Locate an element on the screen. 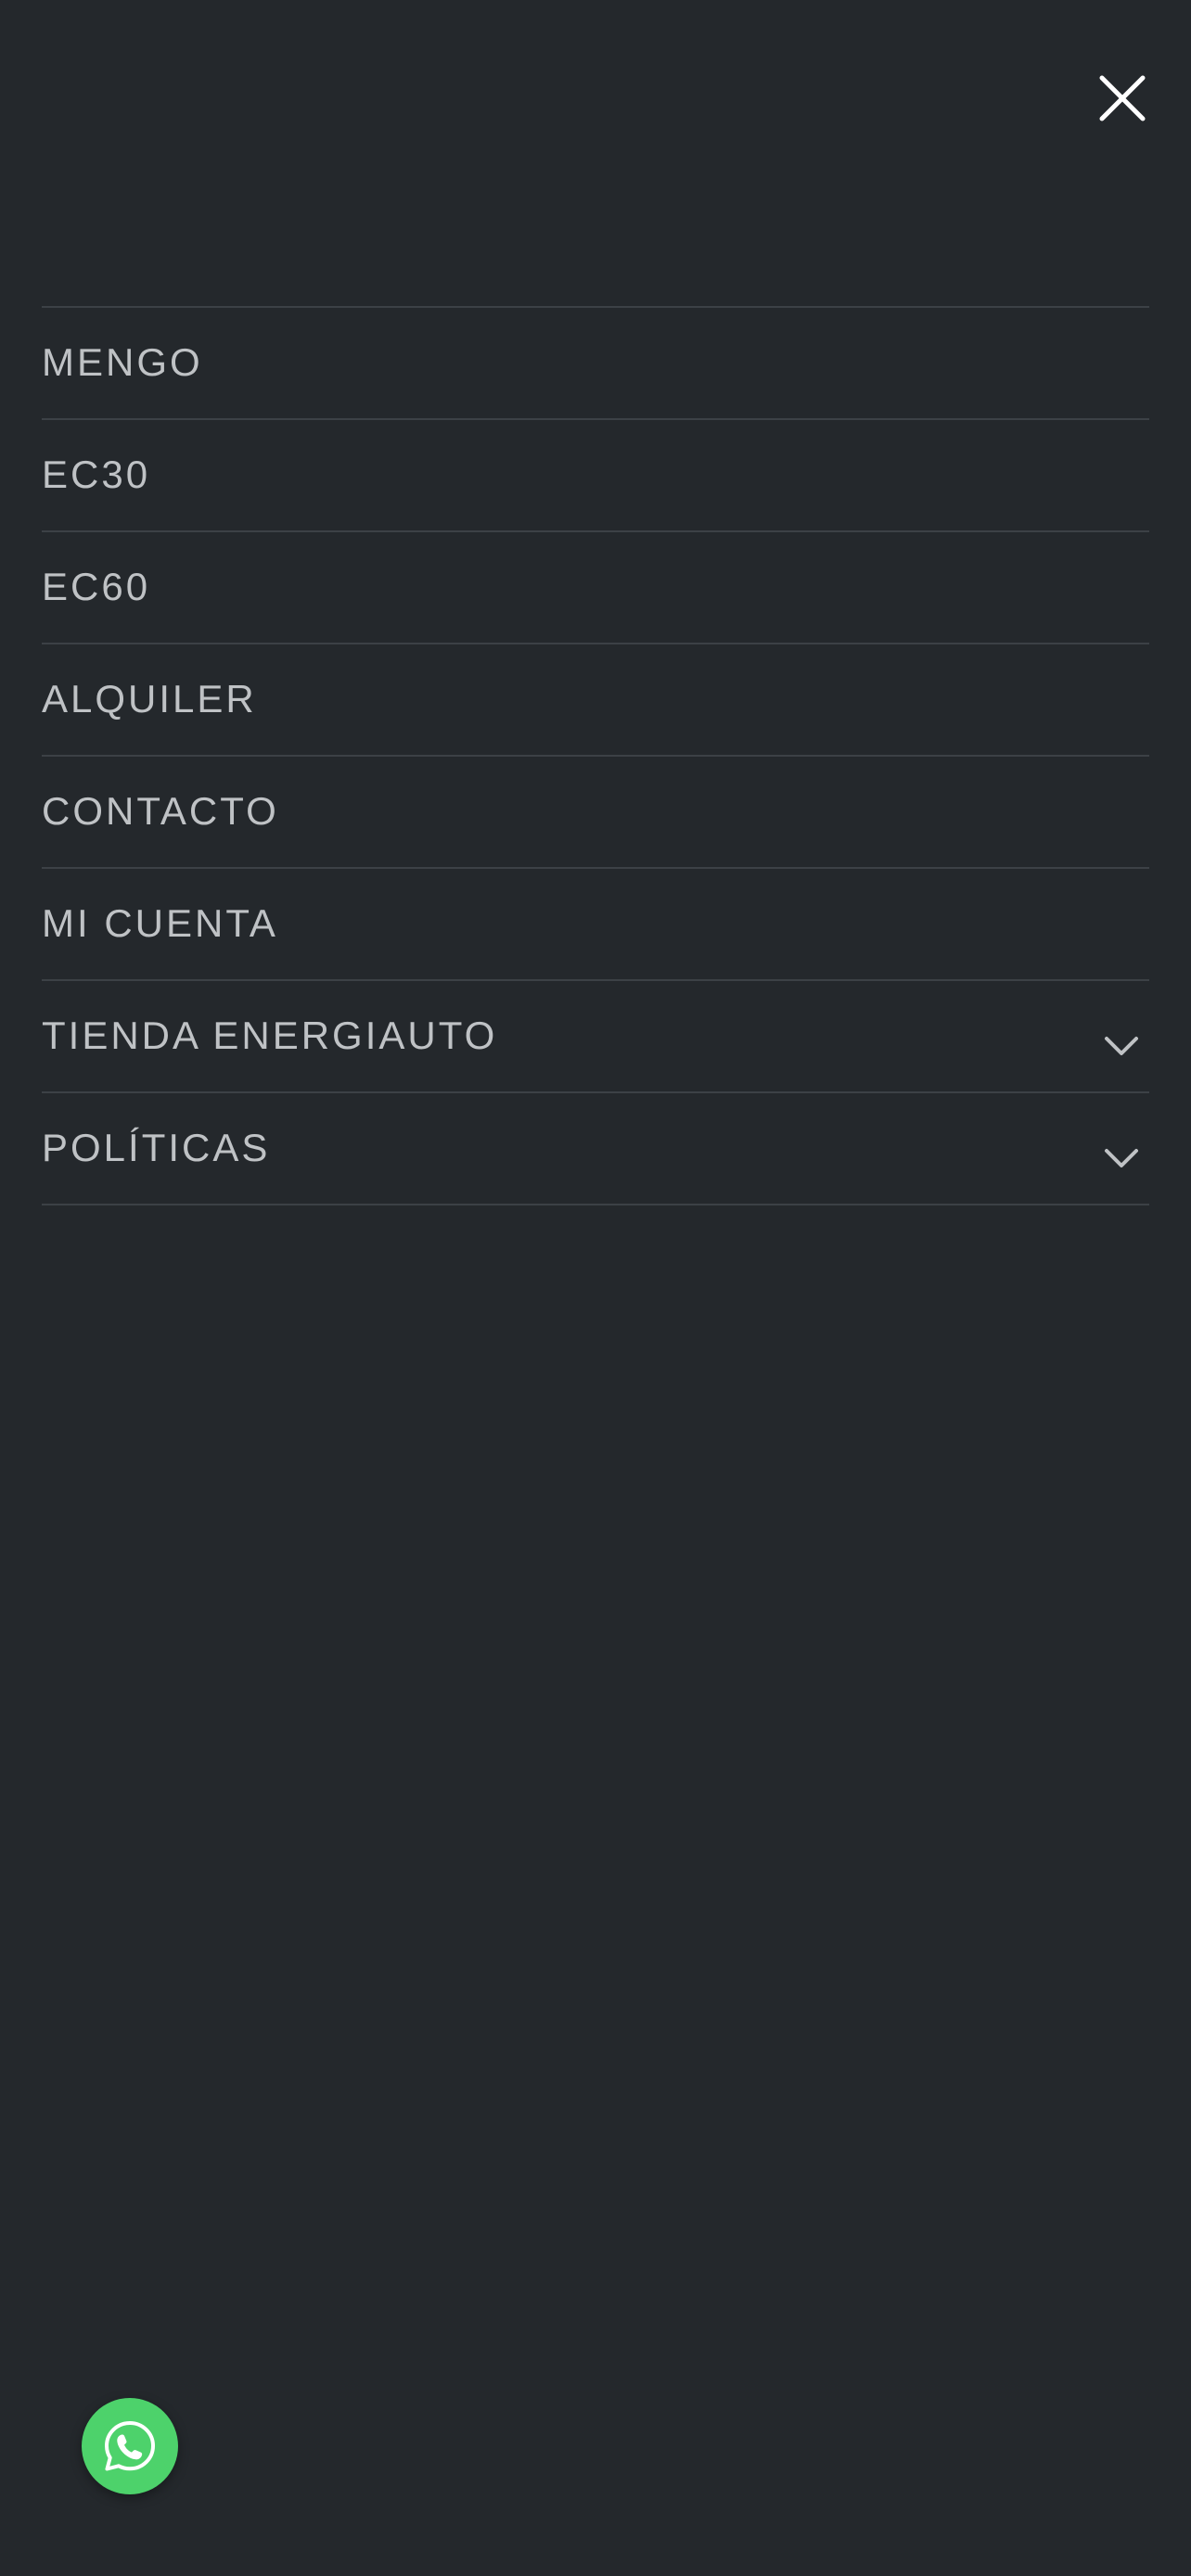 Image resolution: width=1191 pixels, height=2576 pixels. menu-item-tienda-energiauto: TIENDA ENERGIAUTO is located at coordinates (595, 1037).